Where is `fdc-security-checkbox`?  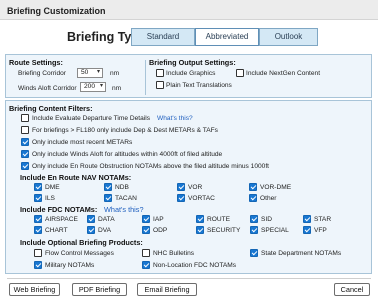 fdc-security-checkbox is located at coordinates (200, 230).